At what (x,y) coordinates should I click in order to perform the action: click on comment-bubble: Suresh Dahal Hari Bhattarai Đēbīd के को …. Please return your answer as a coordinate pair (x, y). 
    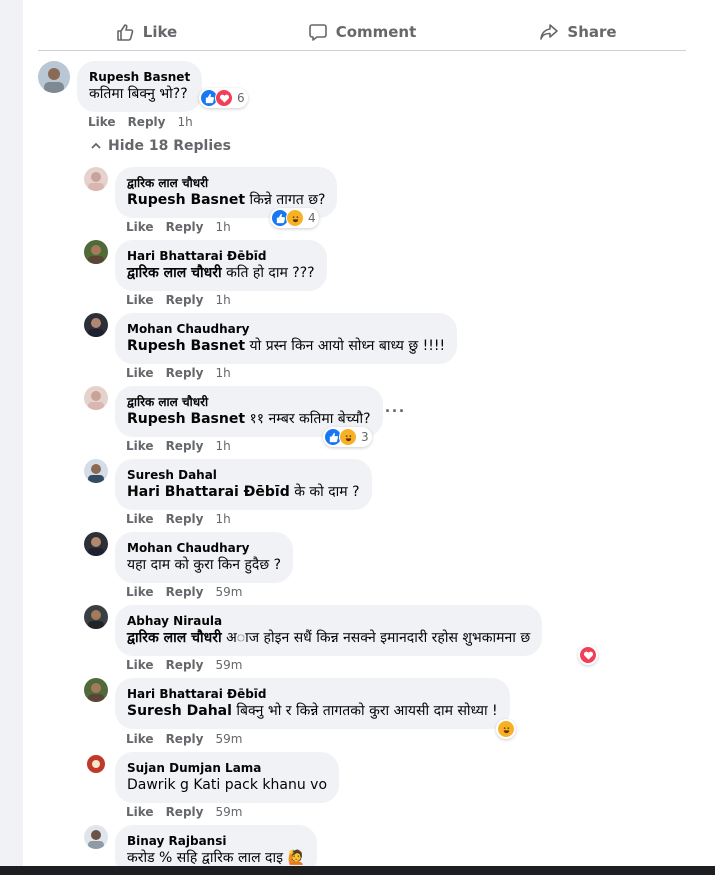
    Looking at the image, I should click on (243, 484).